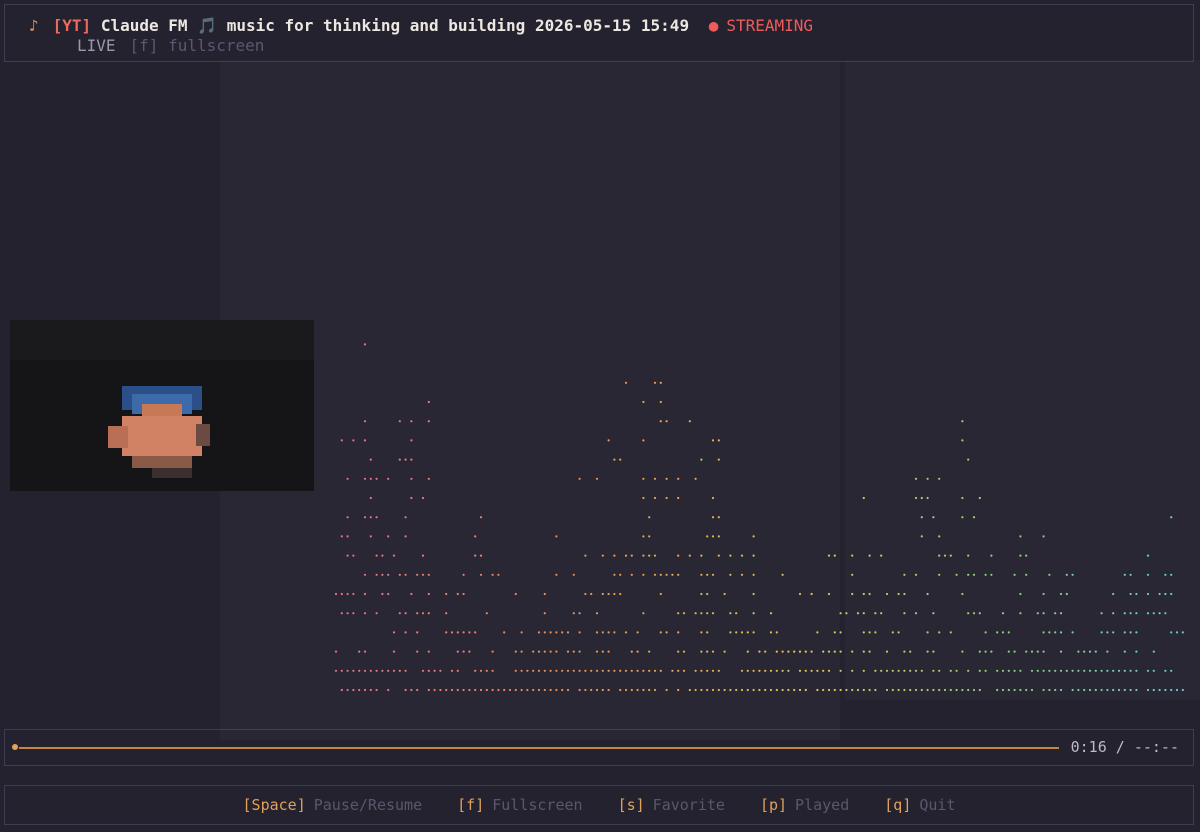  I want to click on keybind-pause: [Space] Pause/Resume, so click(333, 805).